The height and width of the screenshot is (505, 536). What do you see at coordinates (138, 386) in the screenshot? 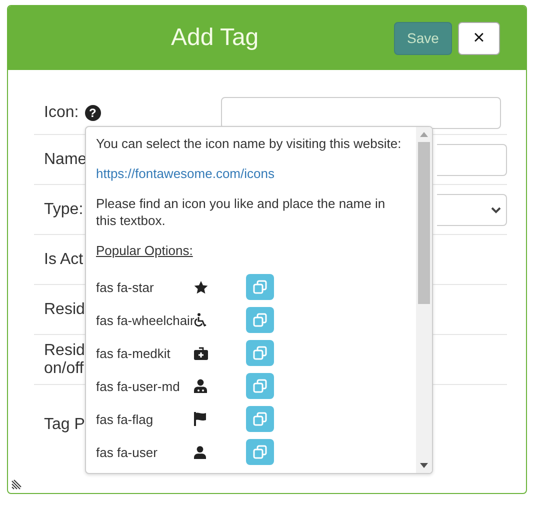
I see `icon-class-name: fas fa-user-md` at bounding box center [138, 386].